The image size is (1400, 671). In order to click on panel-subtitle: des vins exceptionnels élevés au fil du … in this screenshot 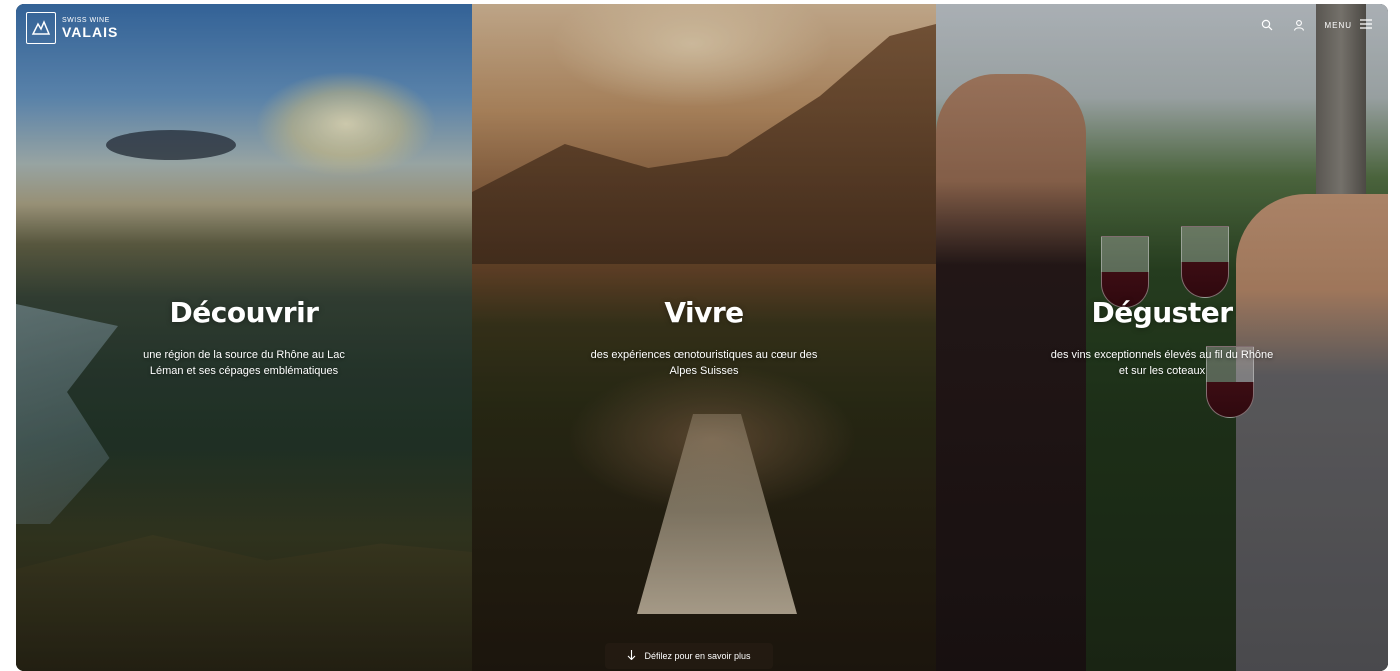, I will do `click(1162, 363)`.